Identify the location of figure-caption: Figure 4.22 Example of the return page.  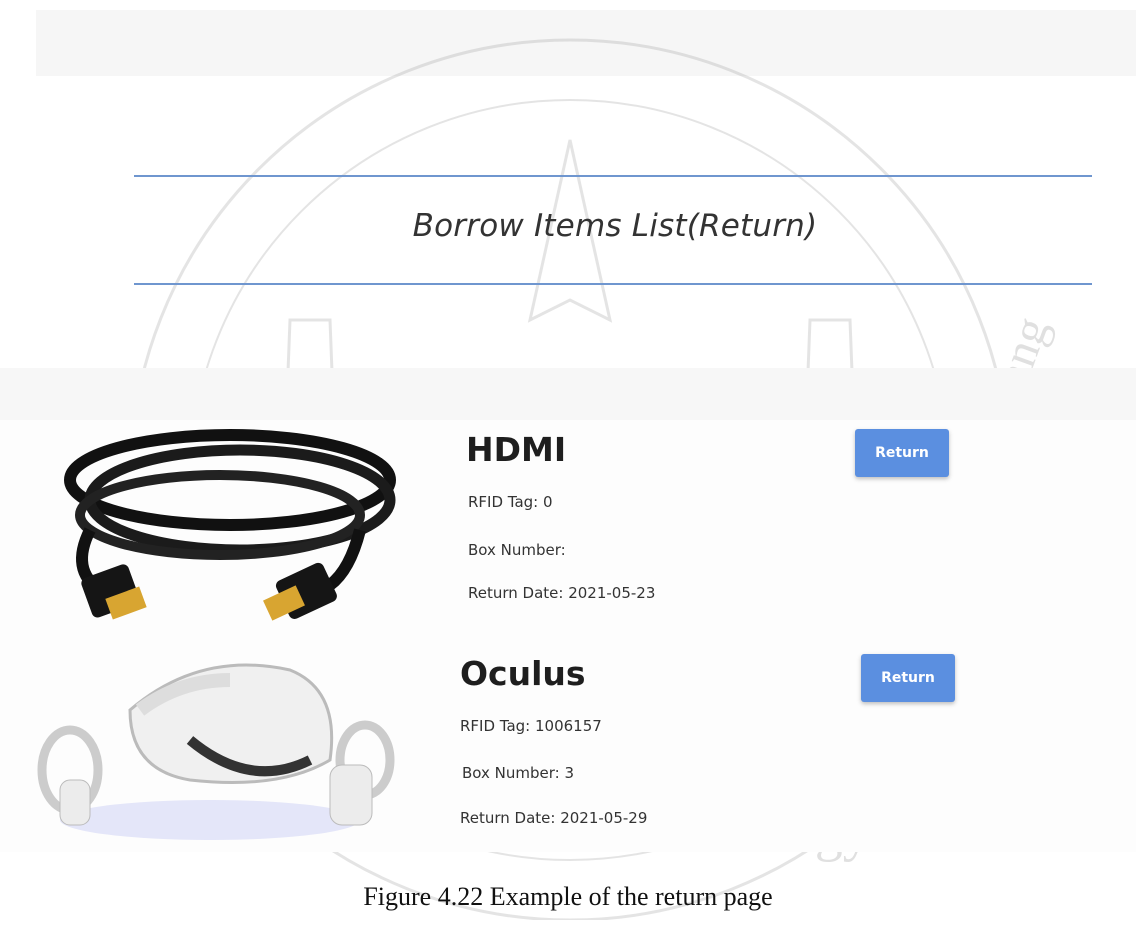
(568, 896).